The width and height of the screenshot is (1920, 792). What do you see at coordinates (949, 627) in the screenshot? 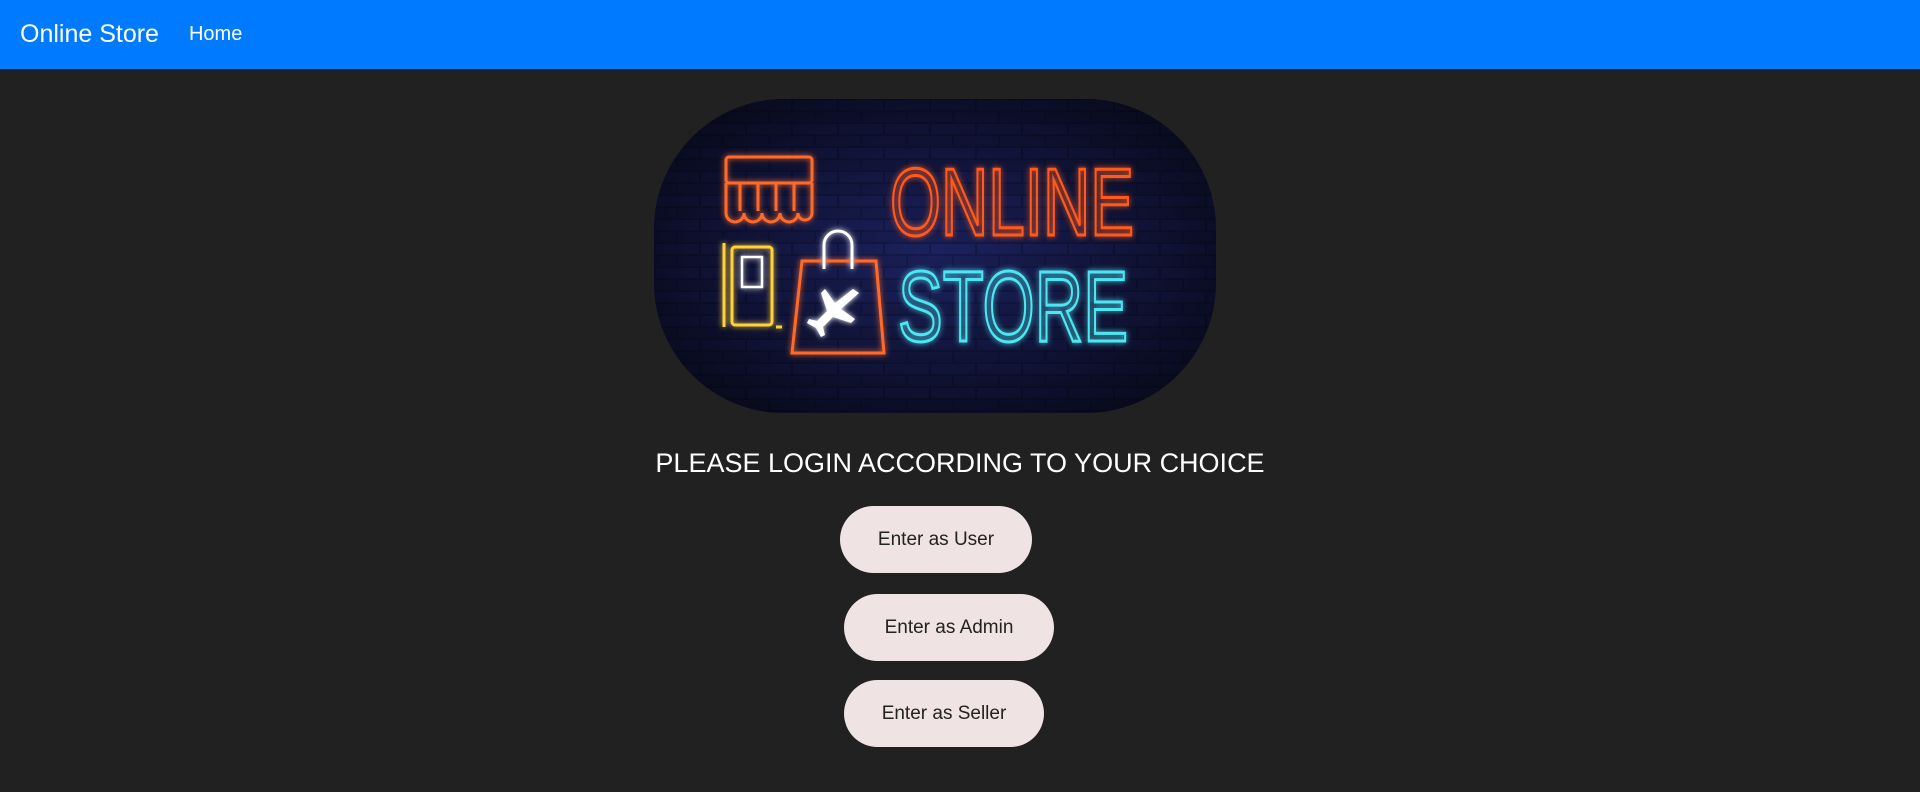
I see `enter-as-admin-button: Enter as Admin` at bounding box center [949, 627].